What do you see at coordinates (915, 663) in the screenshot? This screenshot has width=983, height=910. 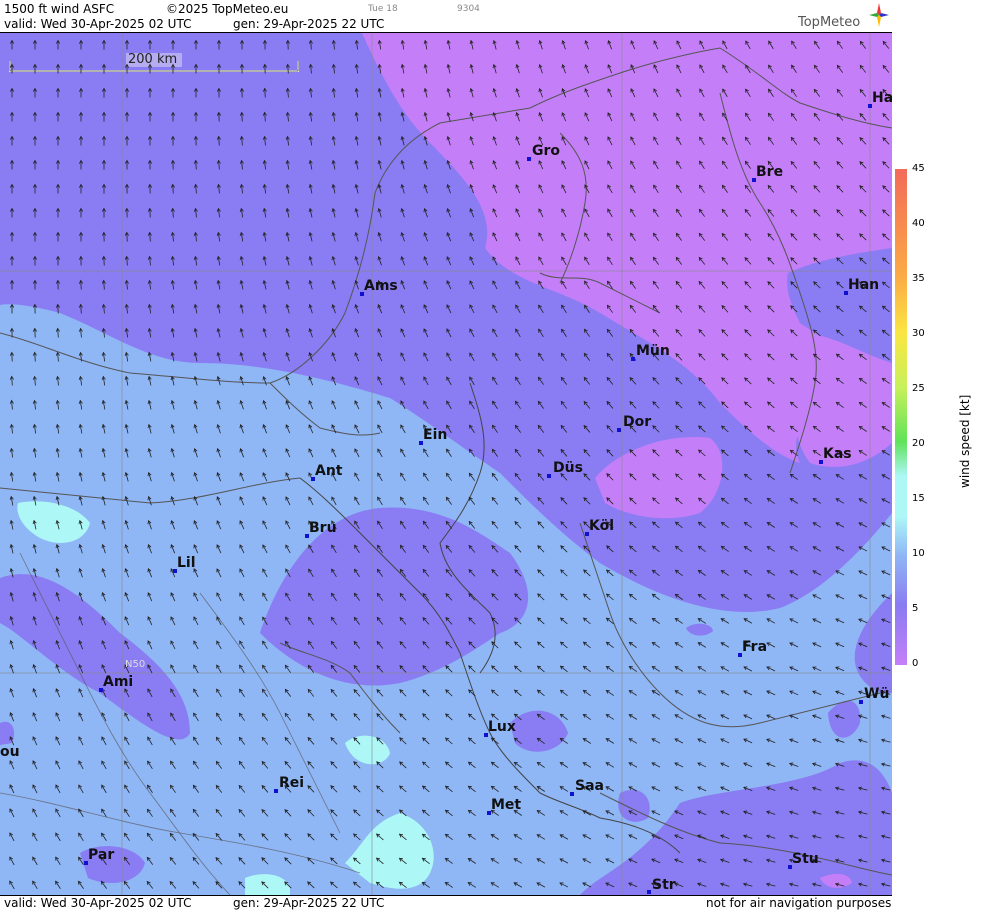 I see `legend-tick: 0` at bounding box center [915, 663].